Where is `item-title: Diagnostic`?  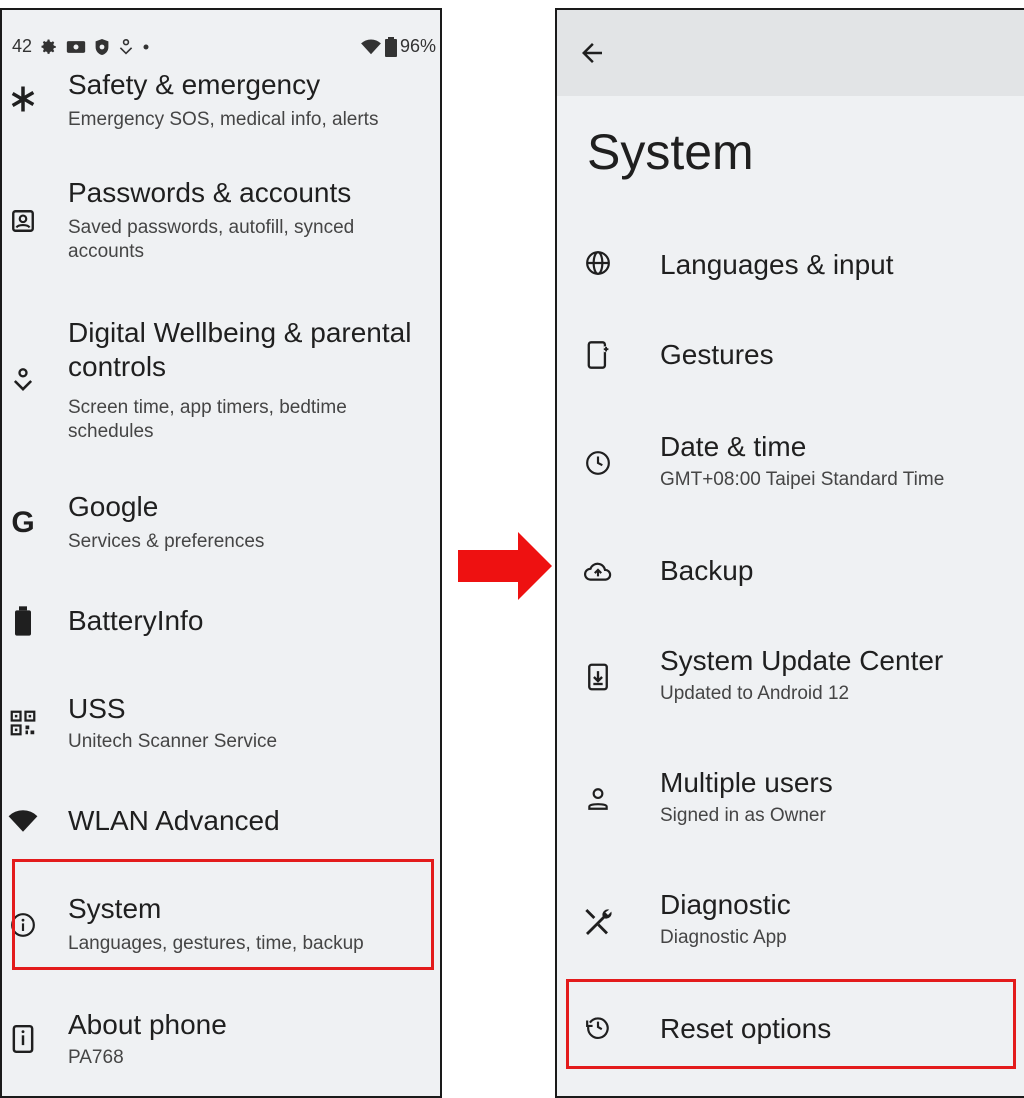
item-title: Diagnostic is located at coordinates (725, 904).